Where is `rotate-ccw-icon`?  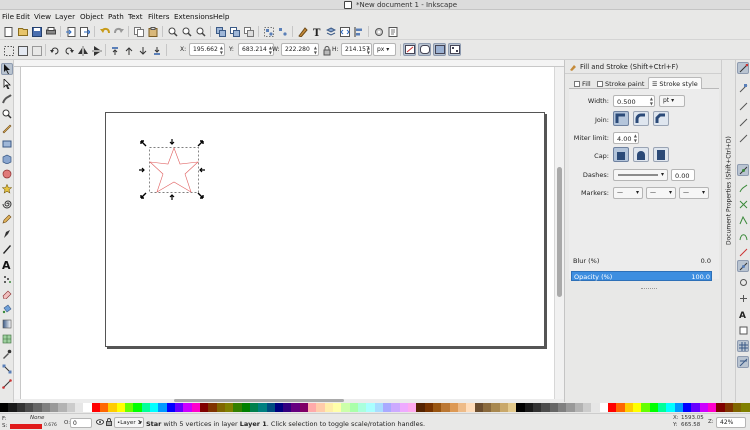
rotate-ccw-icon is located at coordinates (54, 50).